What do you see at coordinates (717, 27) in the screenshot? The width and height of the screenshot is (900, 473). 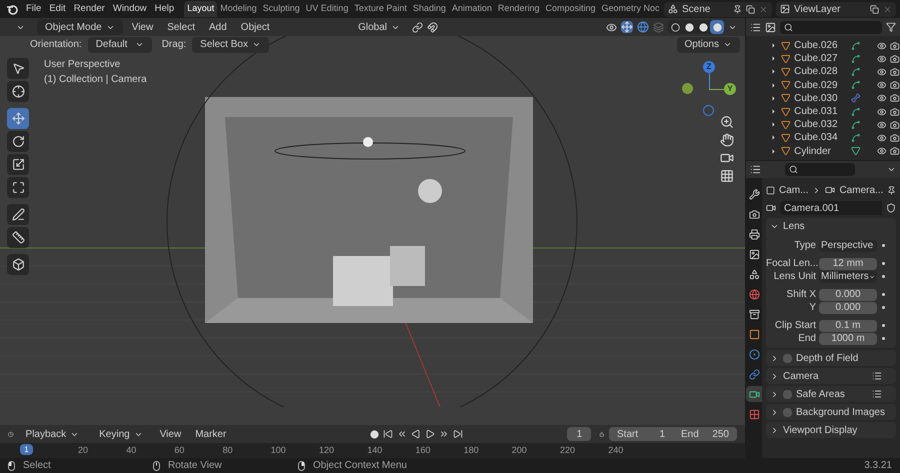 I see `rendered-sphere-icon` at bounding box center [717, 27].